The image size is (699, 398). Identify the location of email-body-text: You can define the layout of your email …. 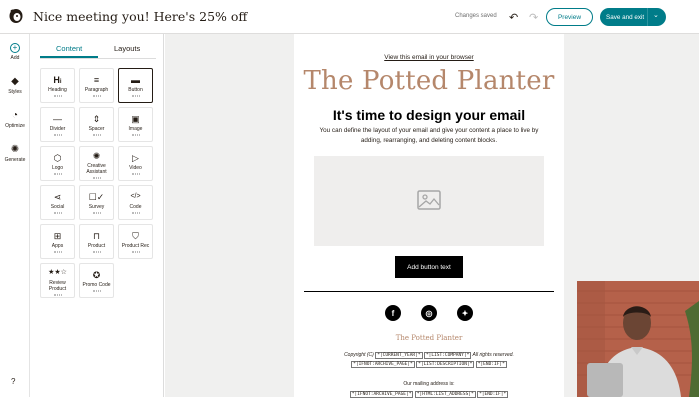
(429, 136).